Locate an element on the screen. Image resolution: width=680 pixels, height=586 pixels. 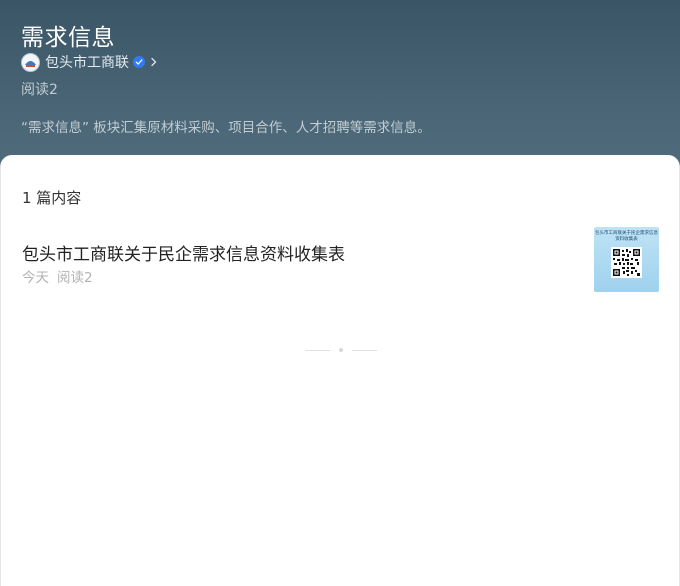
account-link: 包头市工商联 is located at coordinates (89, 62).